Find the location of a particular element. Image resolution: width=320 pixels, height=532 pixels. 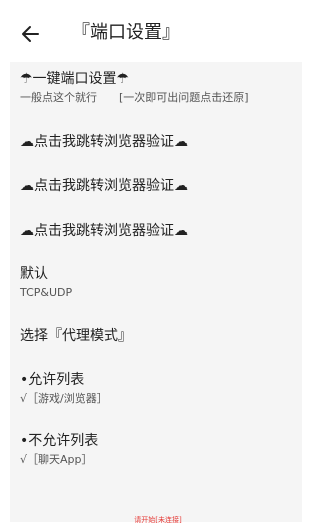

one-click-port-subtitle: 一般点这个就行 [一次即可出问题点击还原] is located at coordinates (134, 98).